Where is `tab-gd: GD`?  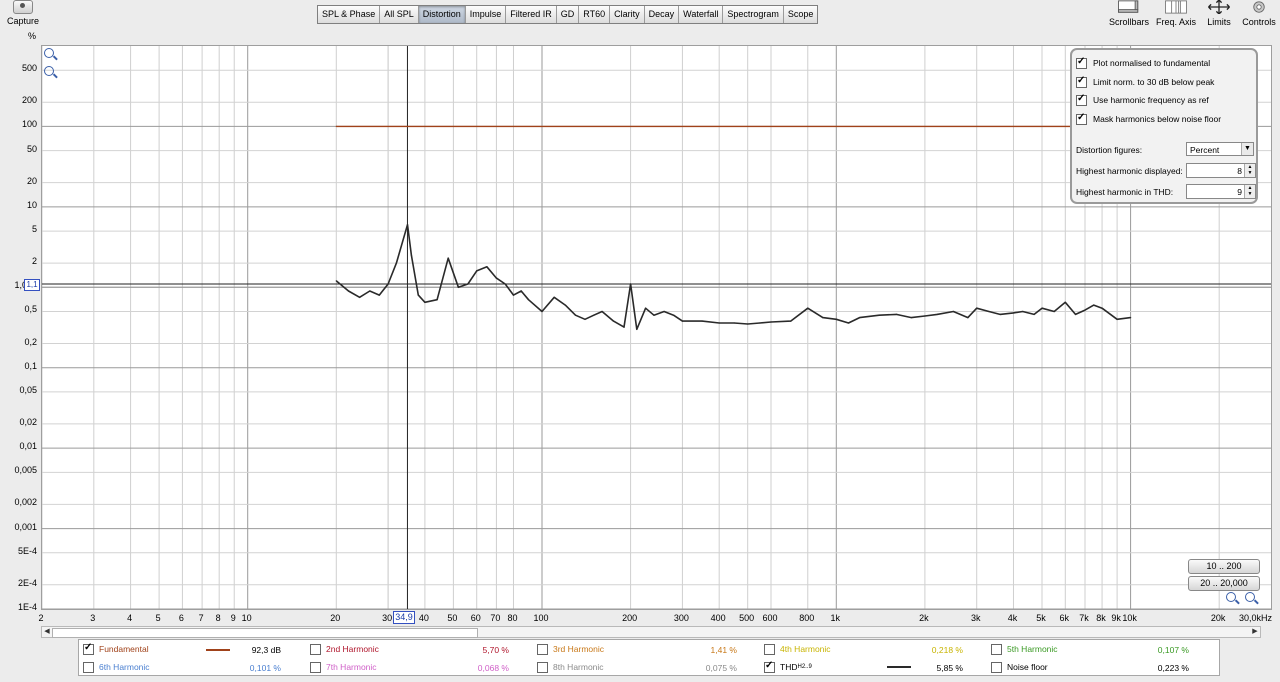
tab-gd: GD is located at coordinates (568, 14).